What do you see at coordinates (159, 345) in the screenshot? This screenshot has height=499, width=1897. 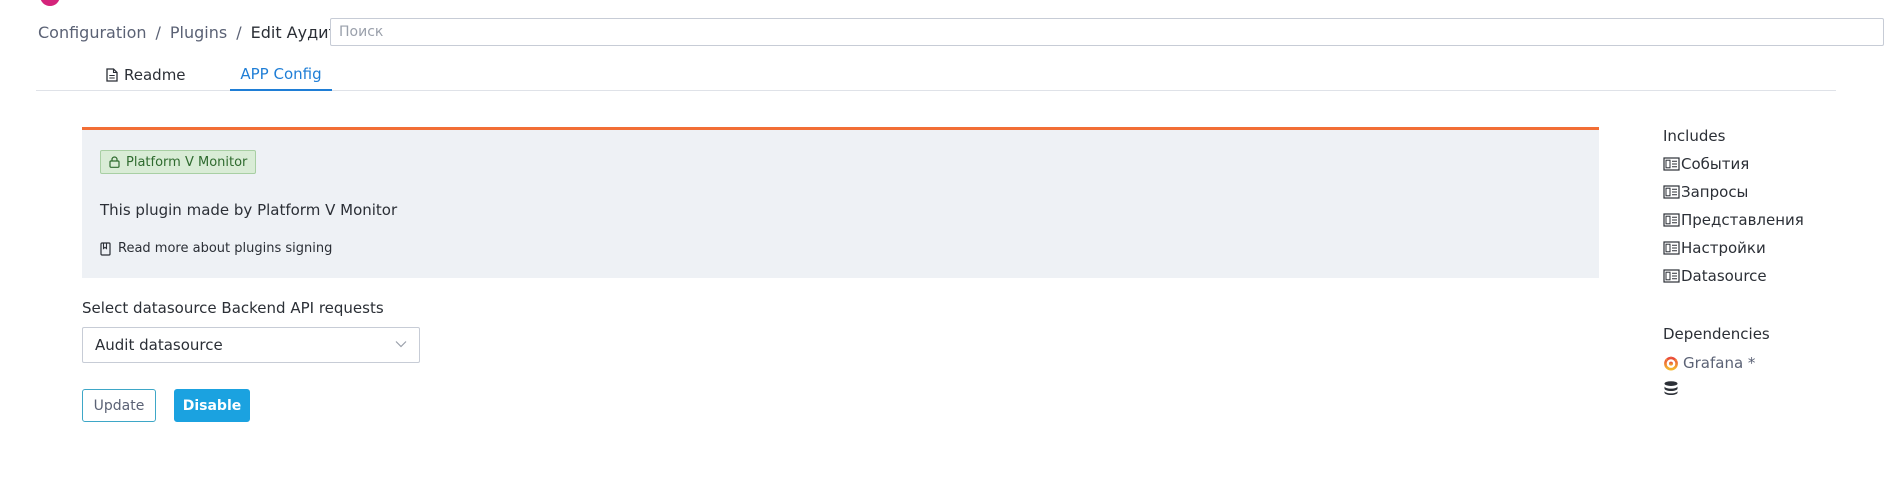 I see `datasource-selected-value: Audit datasource` at bounding box center [159, 345].